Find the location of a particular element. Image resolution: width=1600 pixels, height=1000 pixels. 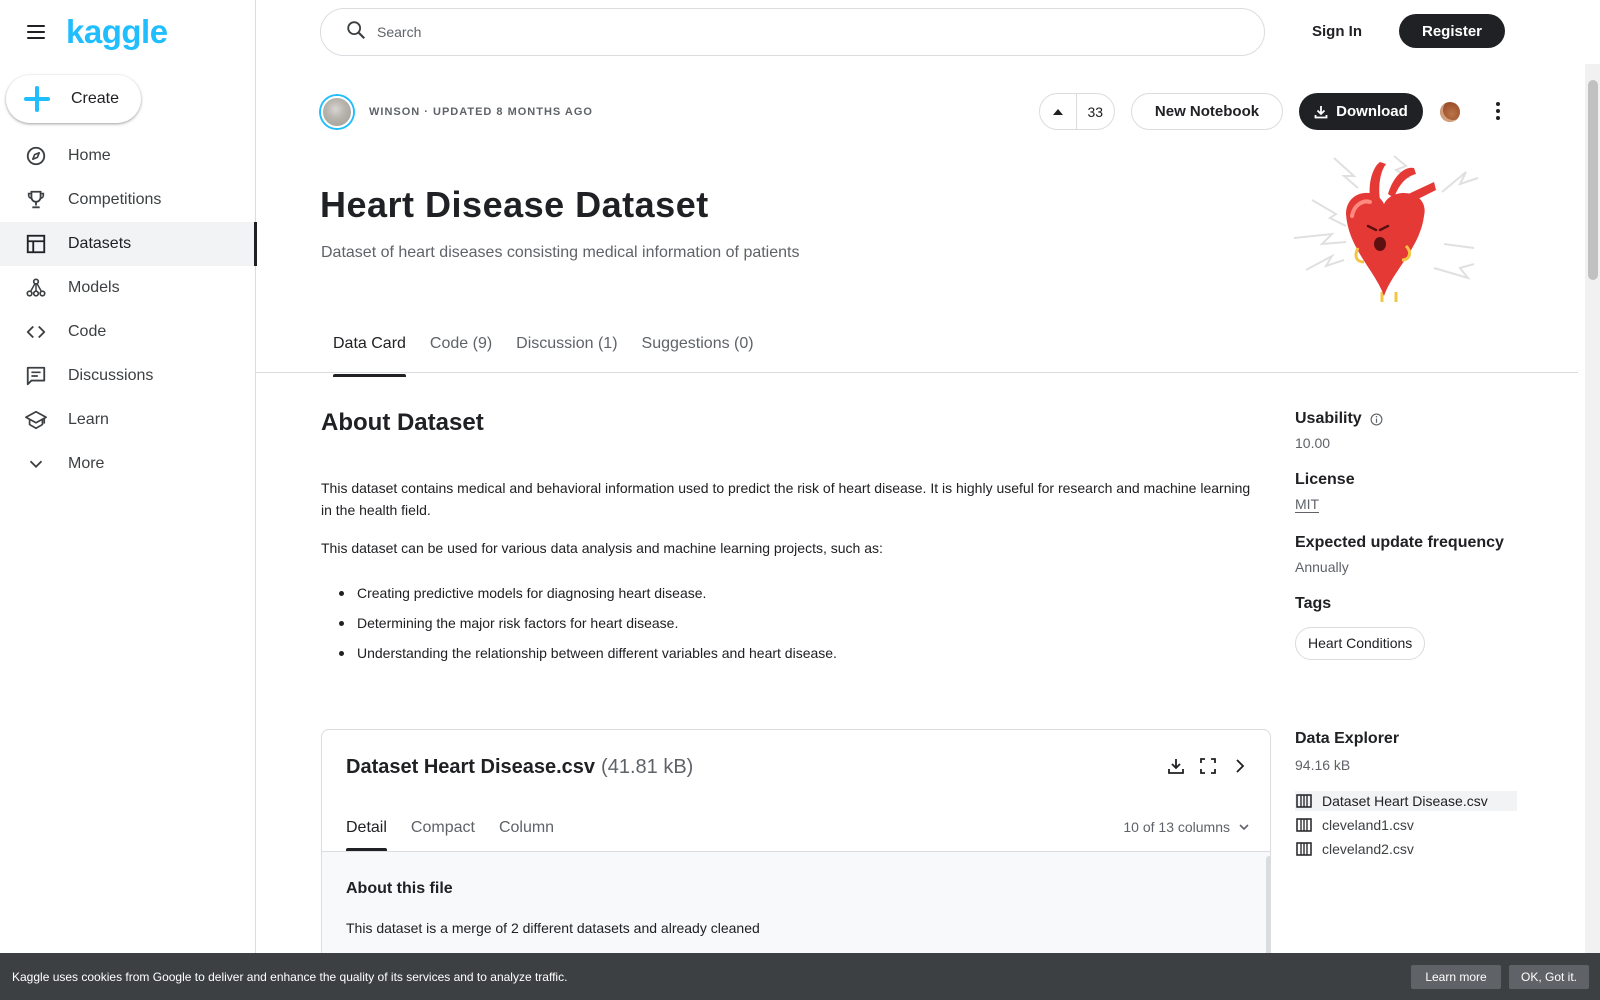

sidebar-item-label: Models is located at coordinates (94, 287).